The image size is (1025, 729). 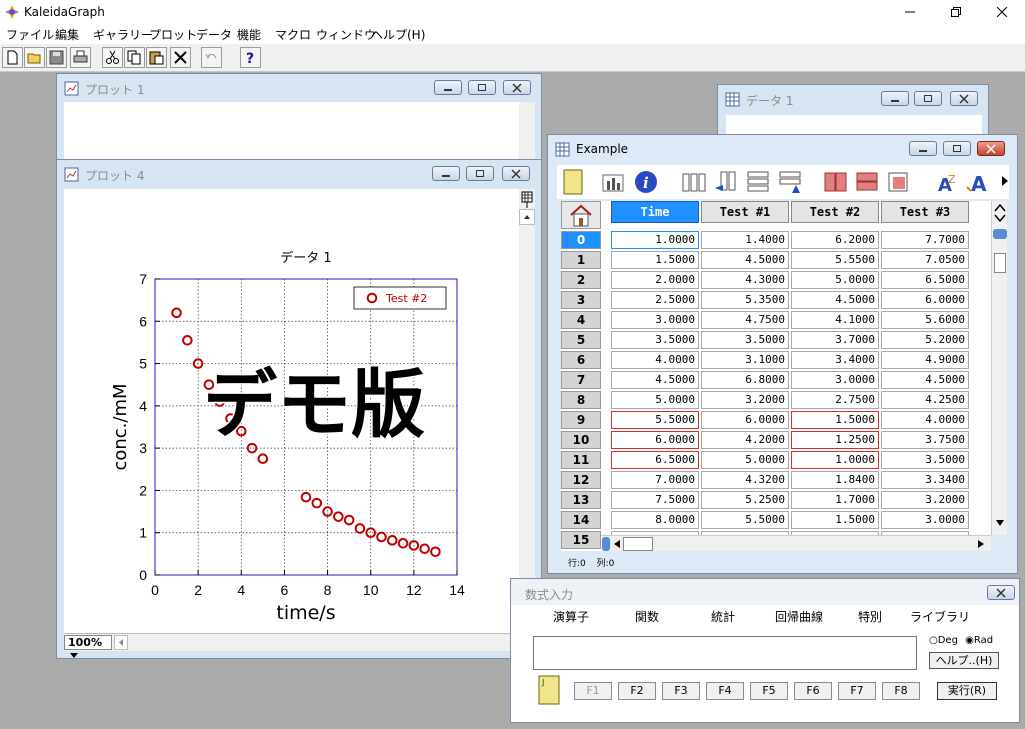 I want to click on f2-button: F2, so click(x=637, y=691).